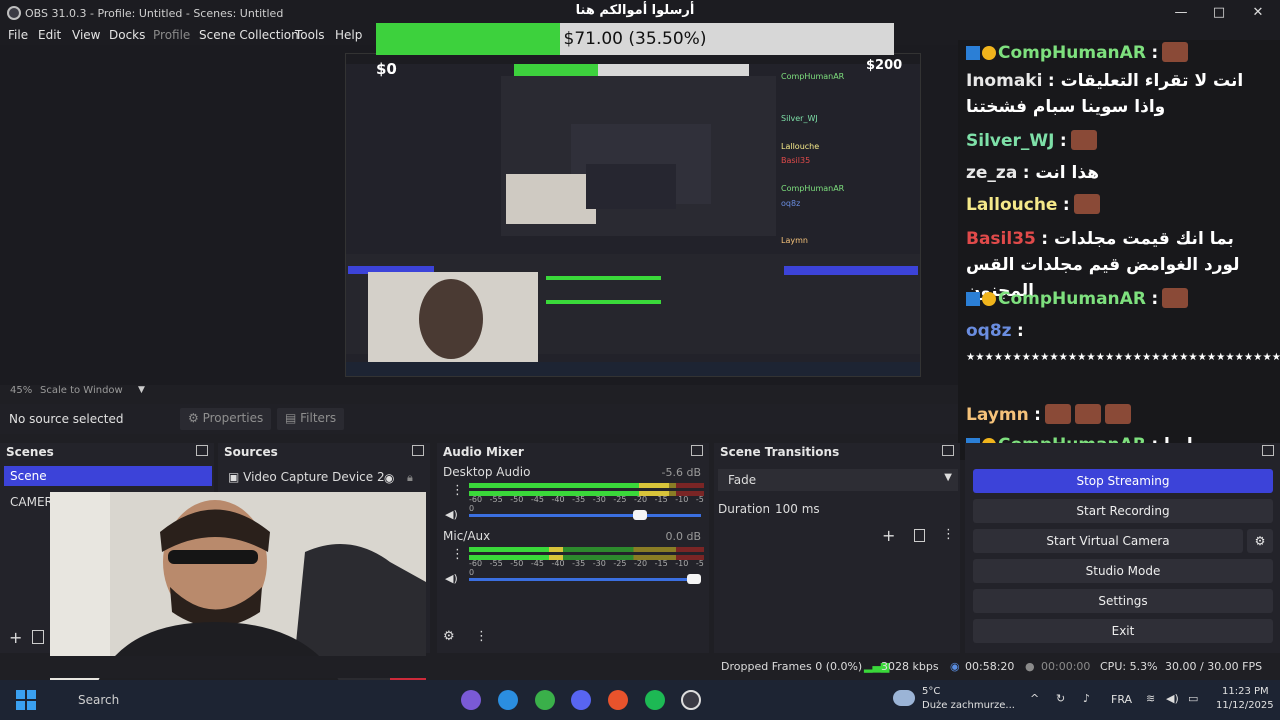 This screenshot has height=720, width=1280. What do you see at coordinates (1010, 141) in the screenshot?
I see `chat-username: Silver_WJ` at bounding box center [1010, 141].